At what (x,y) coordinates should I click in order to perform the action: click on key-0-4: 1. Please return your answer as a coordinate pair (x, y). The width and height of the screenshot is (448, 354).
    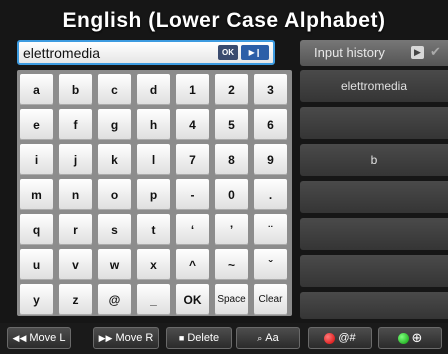
    Looking at the image, I should click on (192, 89).